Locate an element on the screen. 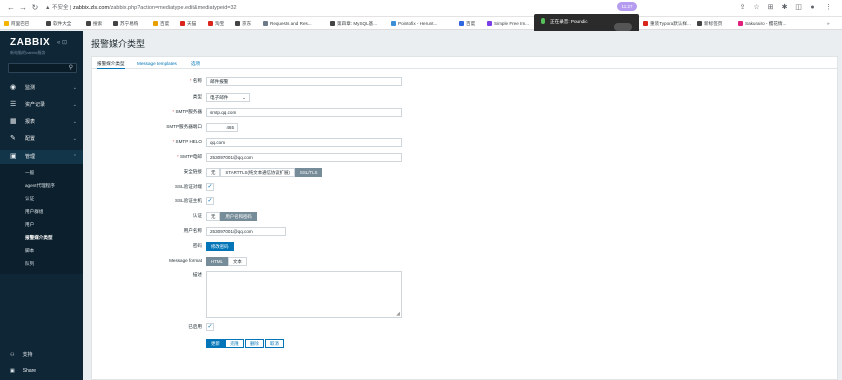 The height and width of the screenshot is (380, 842). submenu-users: 用户 is located at coordinates (29, 224).